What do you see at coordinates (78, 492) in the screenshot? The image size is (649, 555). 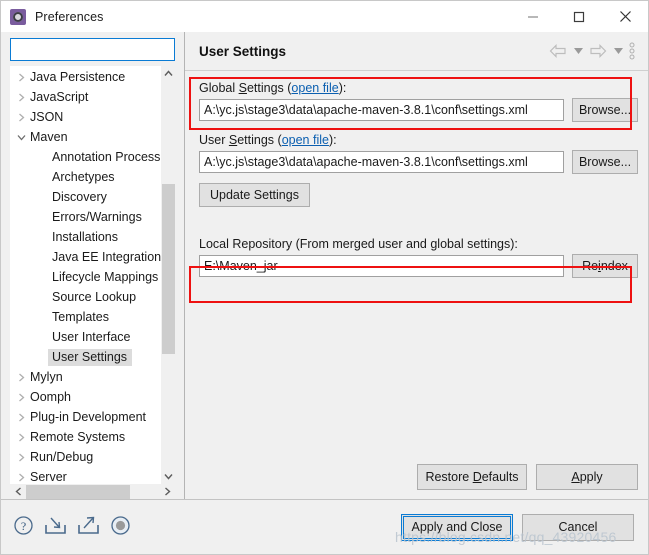 I see `tree-hscroll-thumb` at bounding box center [78, 492].